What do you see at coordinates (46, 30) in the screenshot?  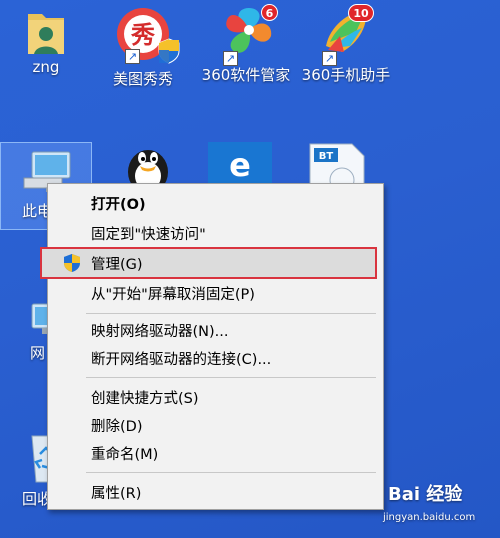 I see `user-folder-icon` at bounding box center [46, 30].